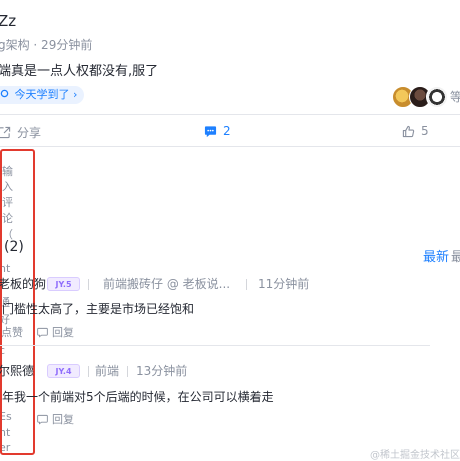  I want to click on likers-more-text: 等, so click(455, 96).